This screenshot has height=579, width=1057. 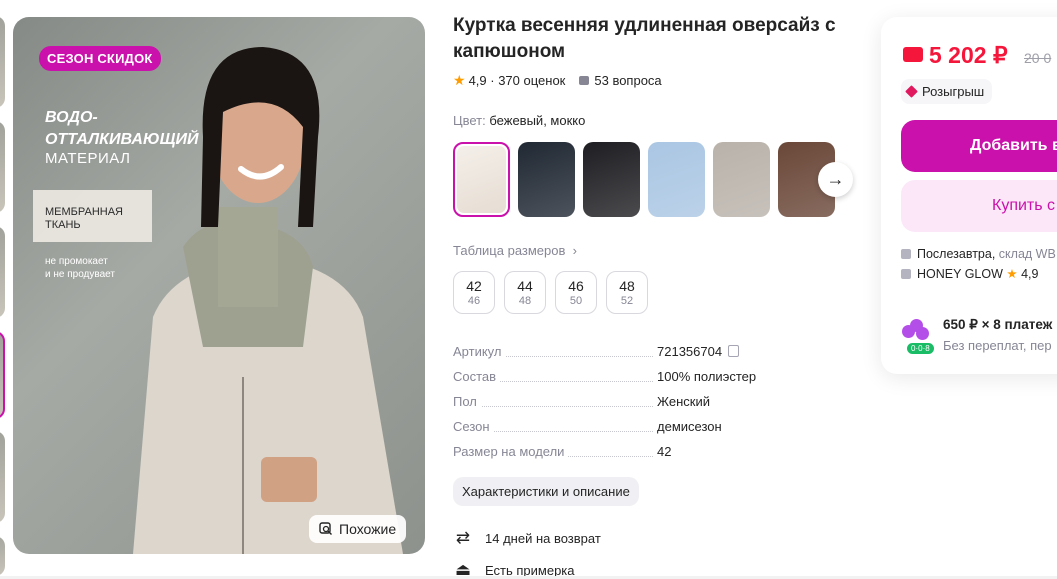 What do you see at coordinates (2, 375) in the screenshot?
I see `thumbnail-4-active` at bounding box center [2, 375].